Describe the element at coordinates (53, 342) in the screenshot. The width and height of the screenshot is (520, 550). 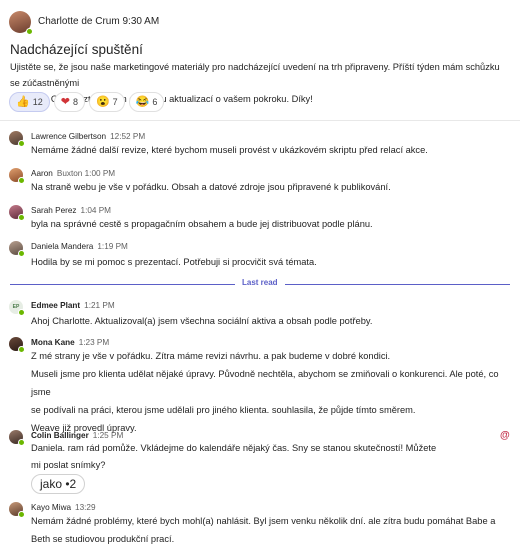
I see `message-author: Mona Kane` at that location.